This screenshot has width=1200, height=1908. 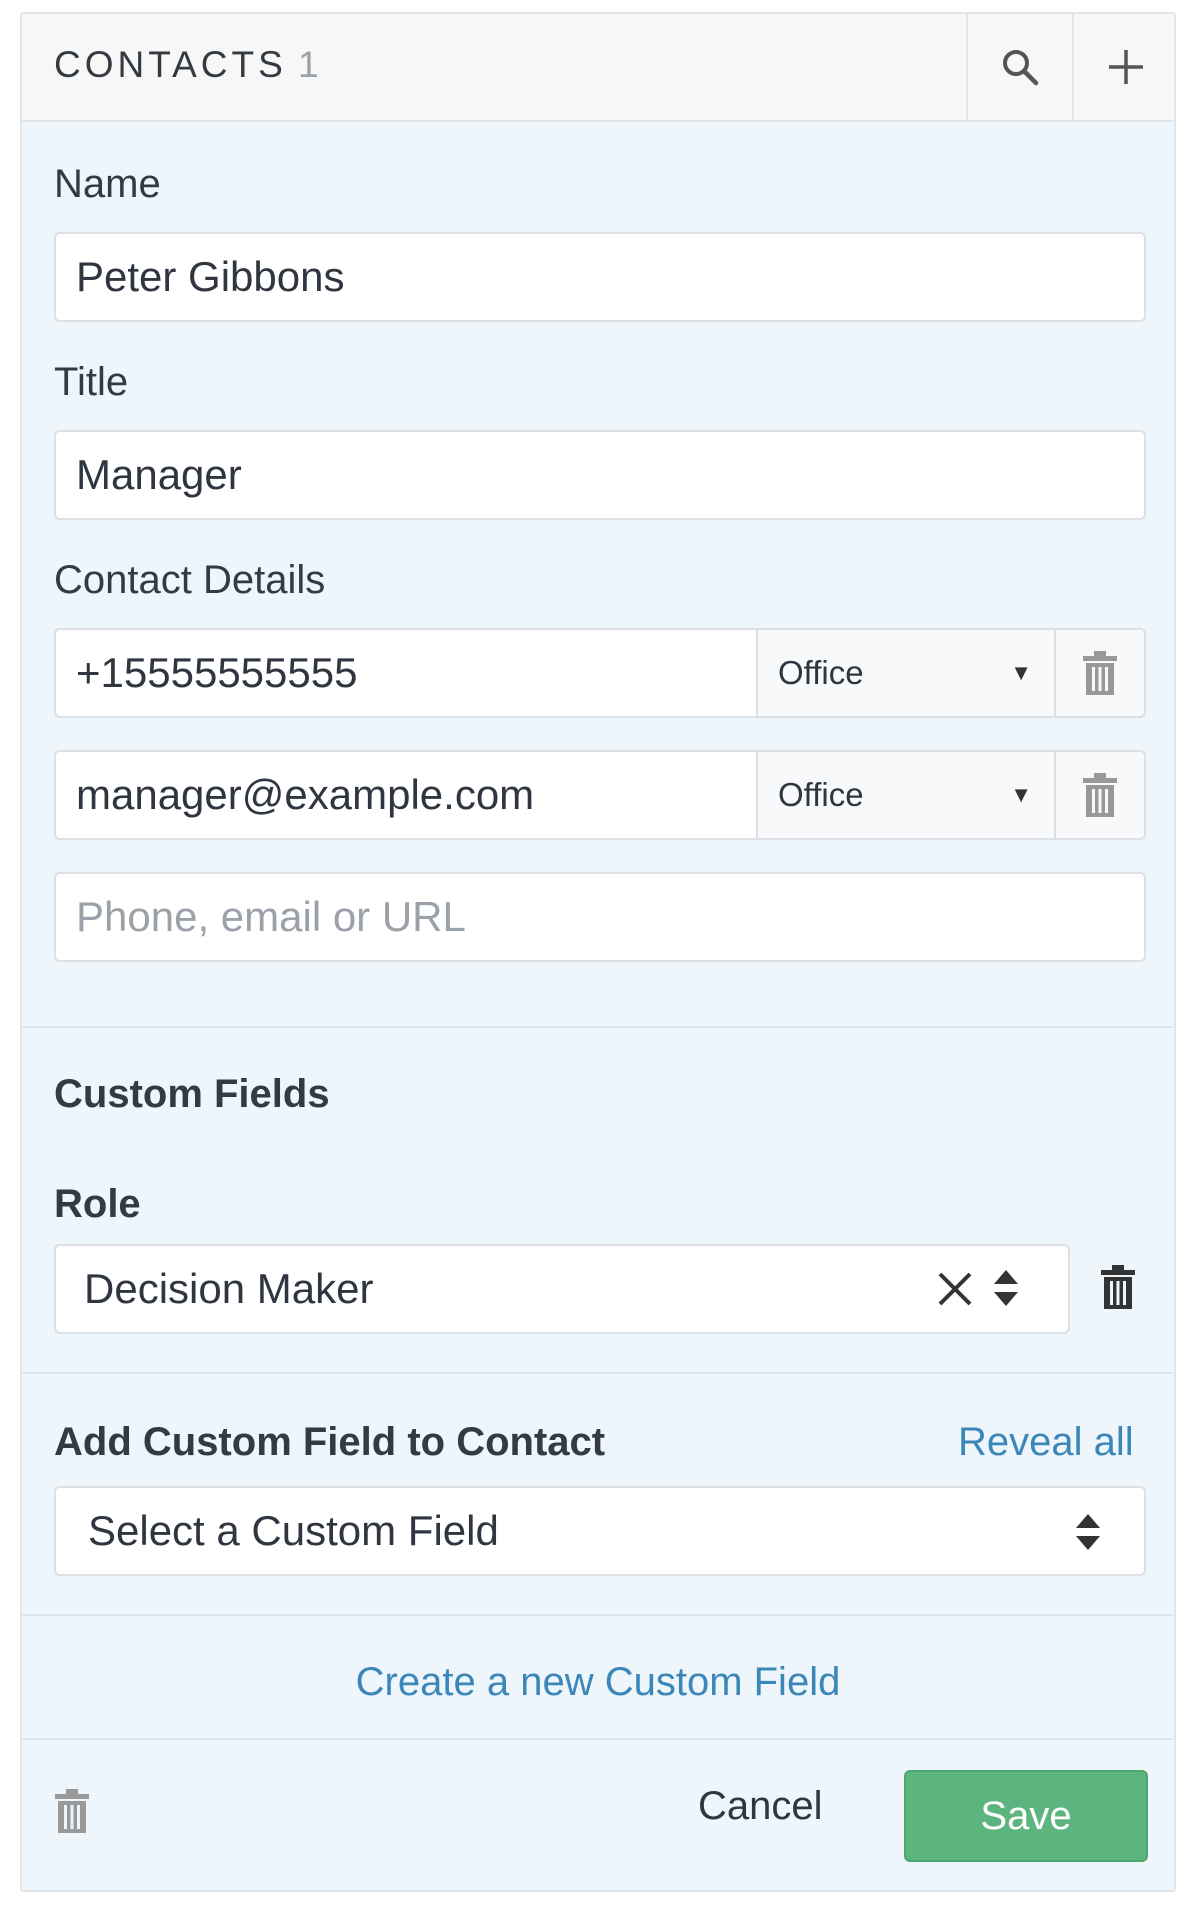 I want to click on role-select: Decision Maker, so click(x=562, y=1289).